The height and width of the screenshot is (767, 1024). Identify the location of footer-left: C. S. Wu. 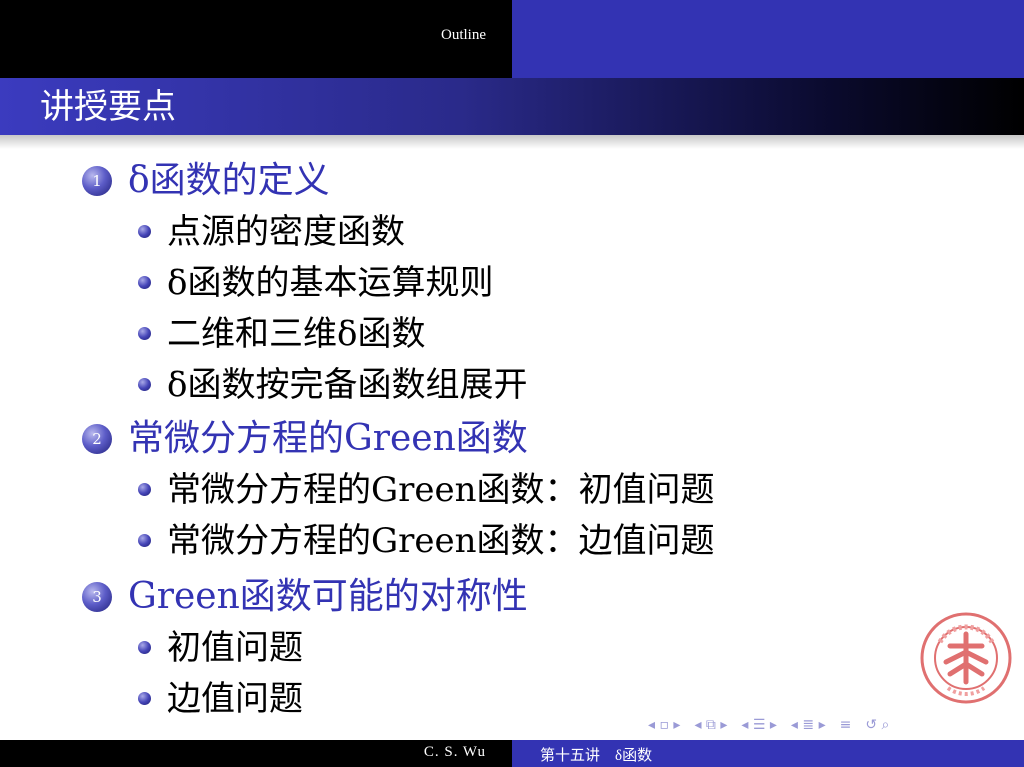
(256, 753).